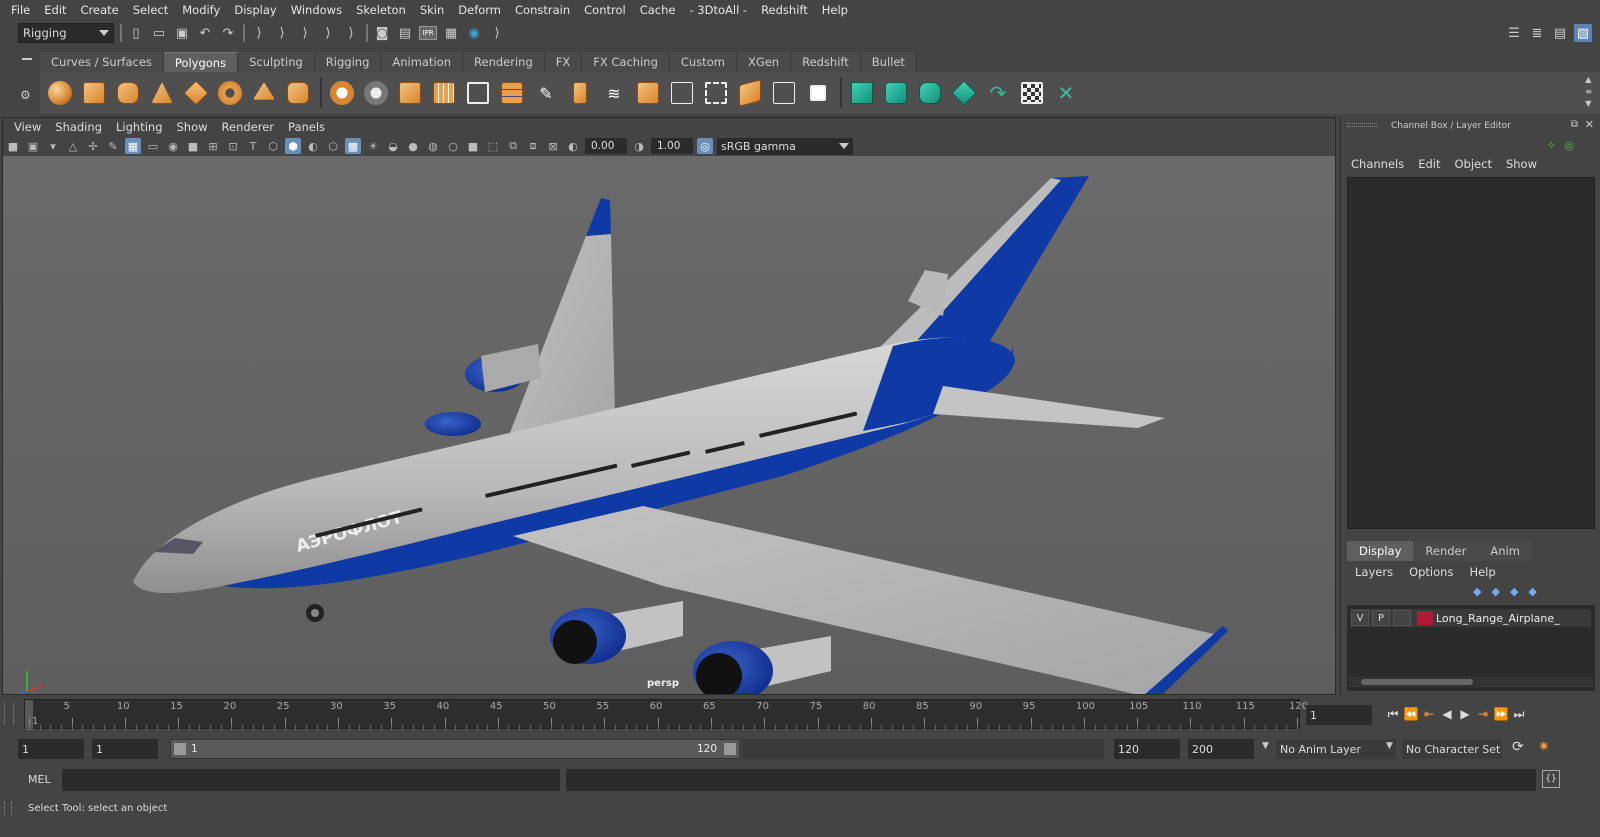 This screenshot has width=1600, height=837. Describe the element at coordinates (784, 10) in the screenshot. I see `menu-redshift: Redshift` at that location.